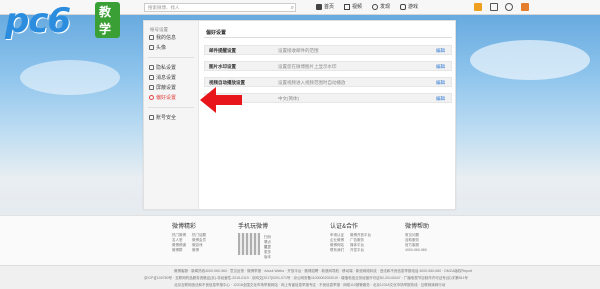 The height and width of the screenshot is (289, 600). I want to click on sidebar-item-security: 账号安全, so click(162, 118).